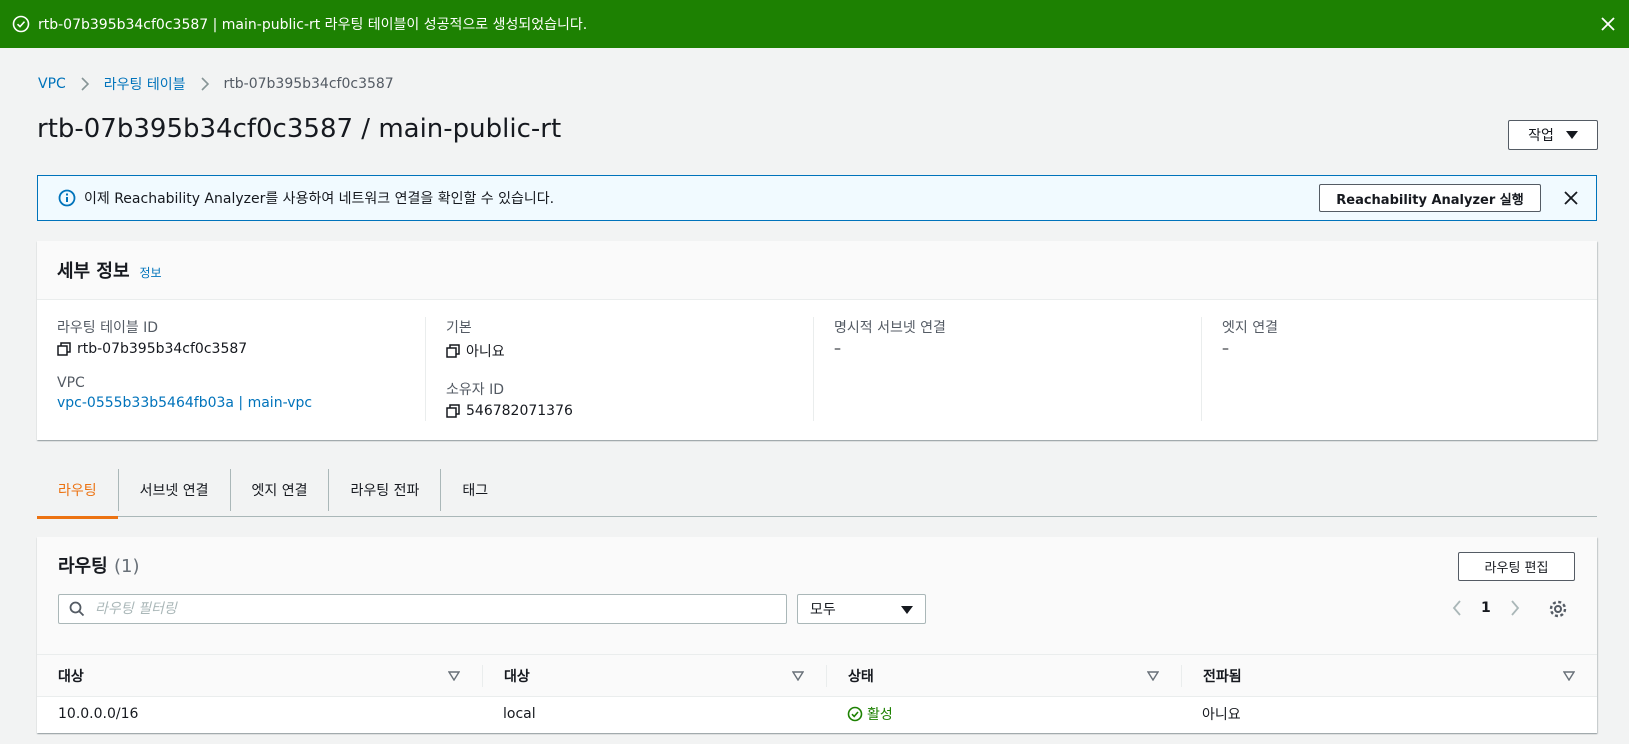 This screenshot has width=1629, height=744. Describe the element at coordinates (279, 489) in the screenshot. I see `tab-edge-associations: 엣지 연결` at that location.